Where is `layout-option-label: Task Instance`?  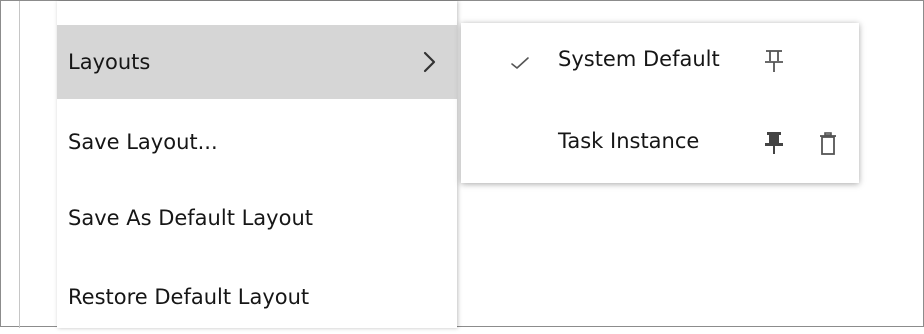 layout-option-label: Task Instance is located at coordinates (629, 141).